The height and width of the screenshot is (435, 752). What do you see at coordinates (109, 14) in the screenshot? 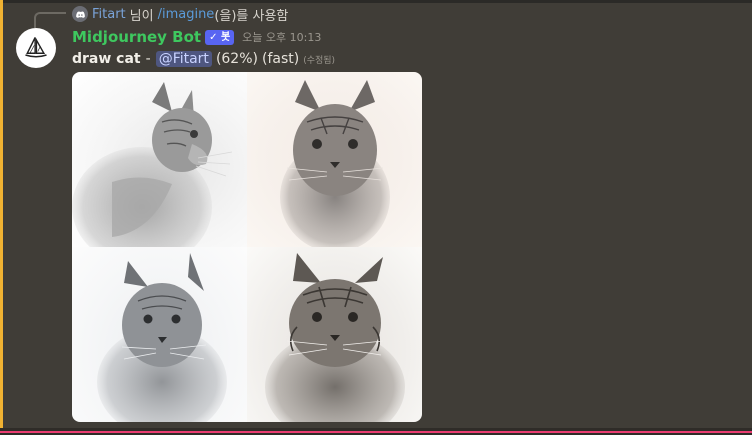
I see `reply-username: Fitart` at bounding box center [109, 14].